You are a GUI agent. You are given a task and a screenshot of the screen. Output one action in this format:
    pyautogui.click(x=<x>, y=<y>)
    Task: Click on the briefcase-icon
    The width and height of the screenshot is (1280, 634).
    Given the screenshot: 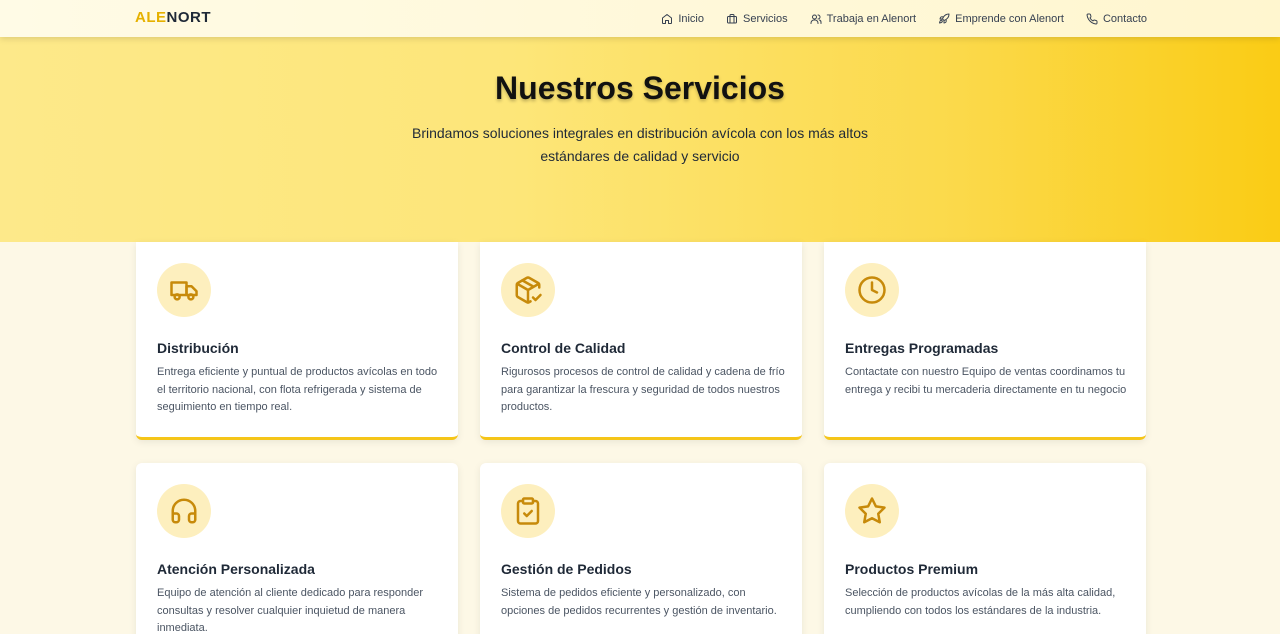 What is the action you would take?
    pyautogui.click(x=732, y=18)
    